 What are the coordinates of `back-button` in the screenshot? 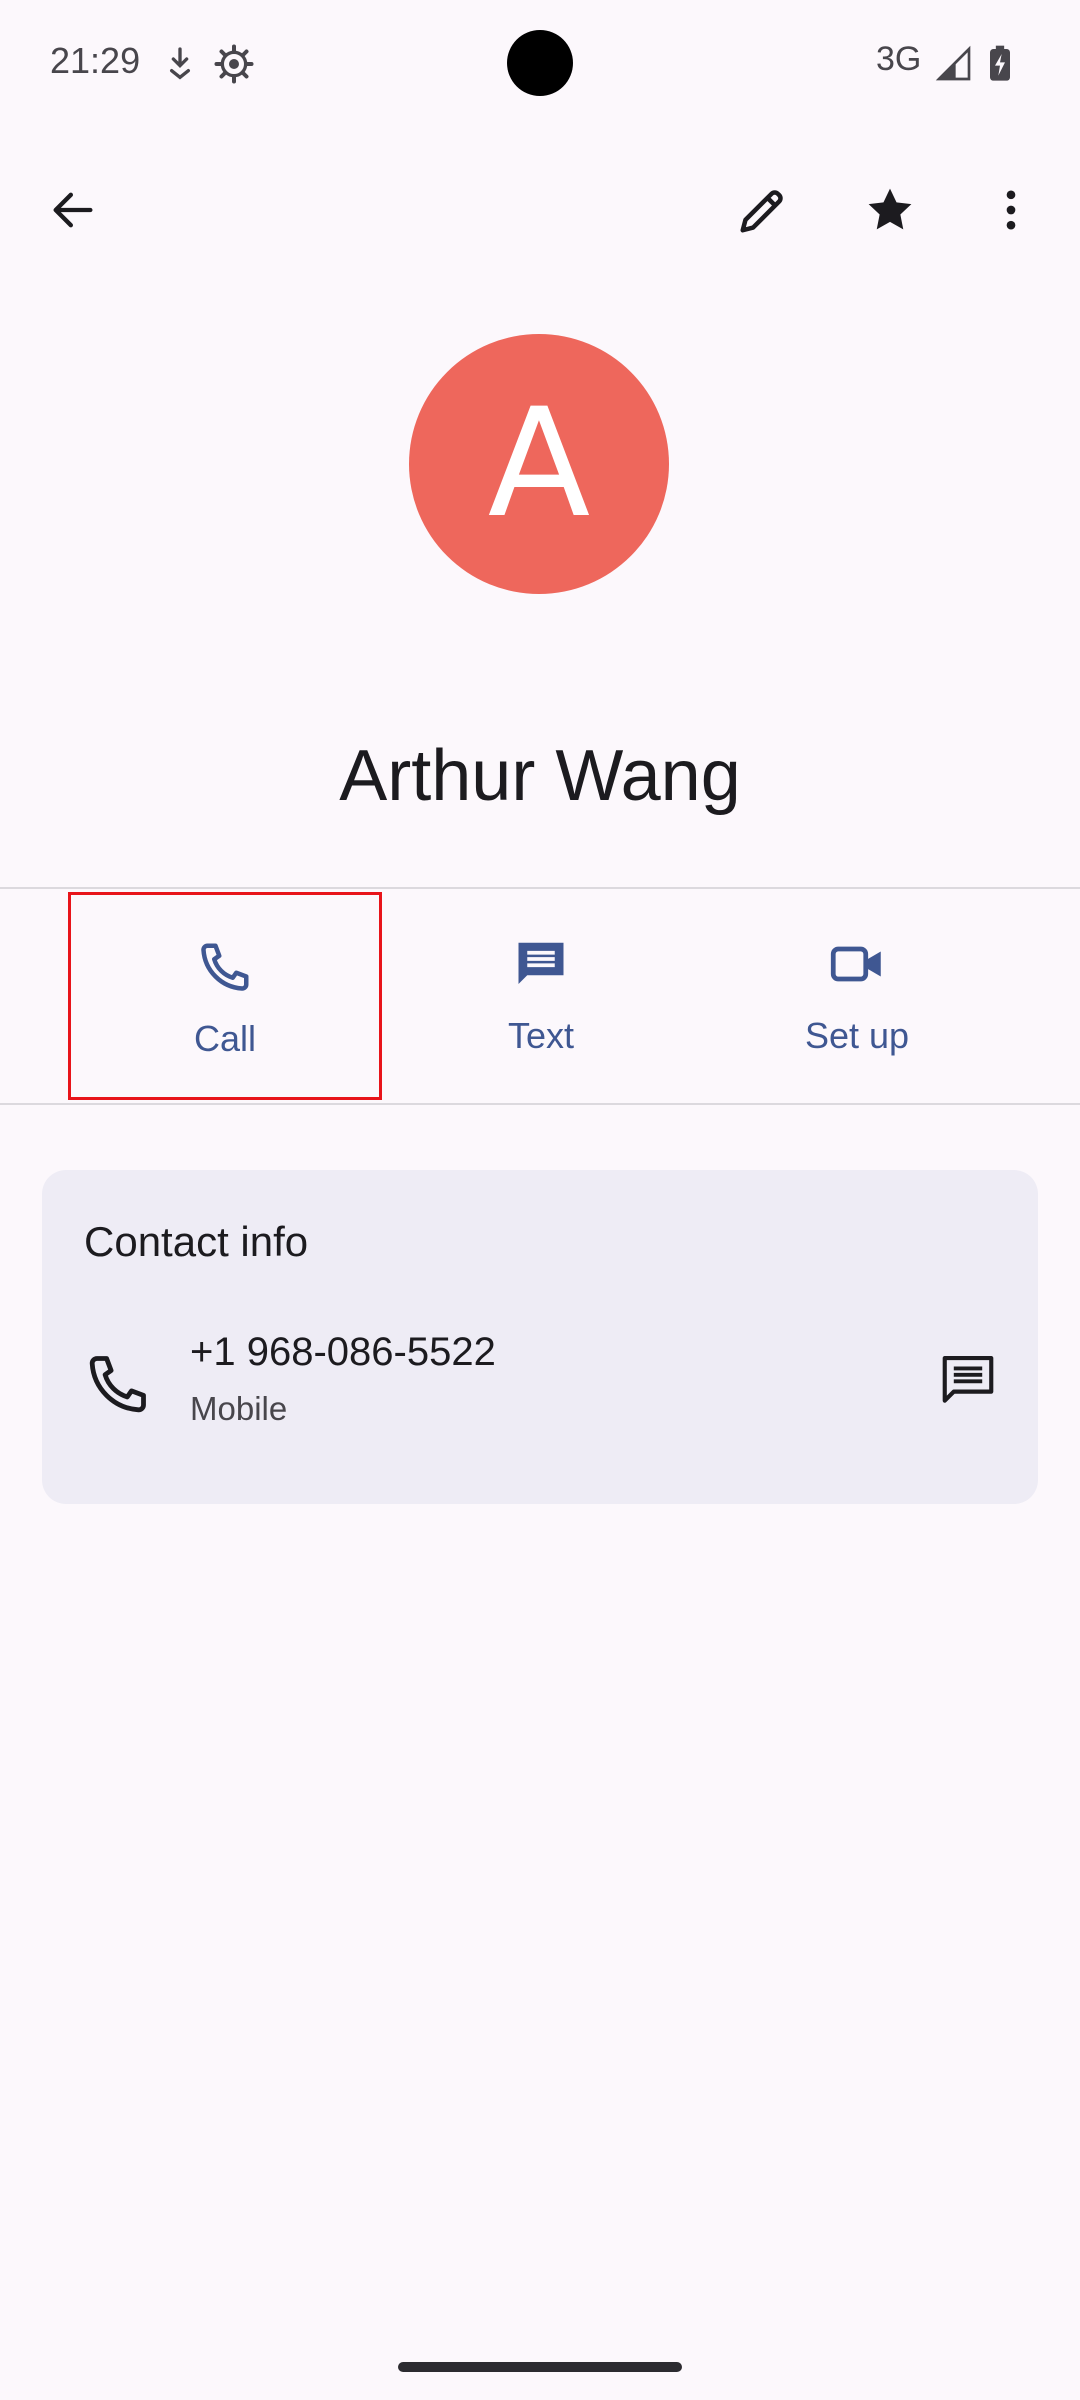 It's located at (73, 212).